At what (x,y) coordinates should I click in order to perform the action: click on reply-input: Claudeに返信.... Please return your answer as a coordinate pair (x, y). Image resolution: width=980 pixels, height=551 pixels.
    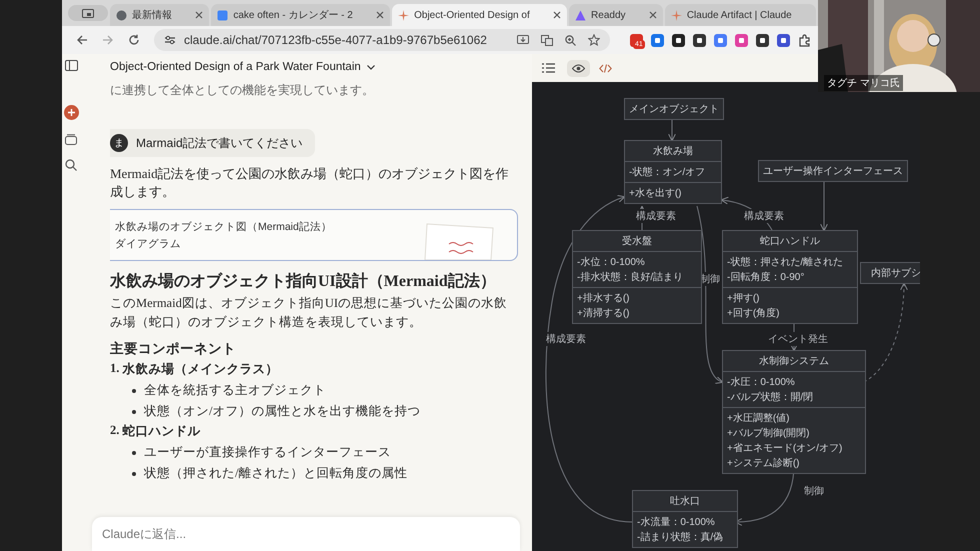
    Looking at the image, I should click on (306, 534).